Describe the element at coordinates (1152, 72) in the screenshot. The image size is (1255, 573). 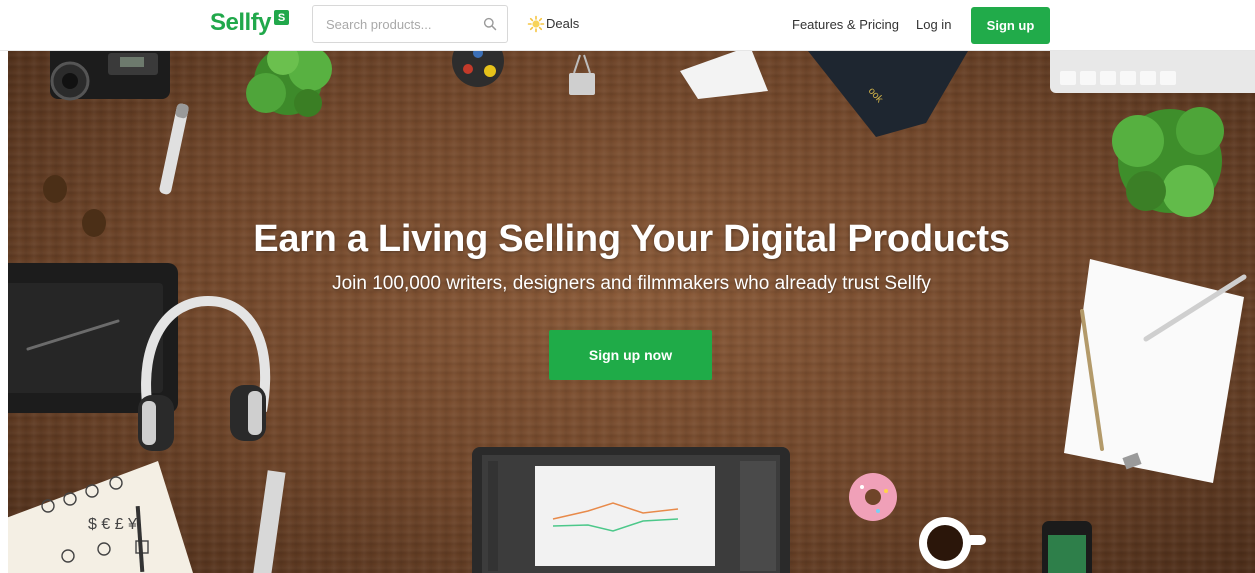
I see `keyboard-icon` at that location.